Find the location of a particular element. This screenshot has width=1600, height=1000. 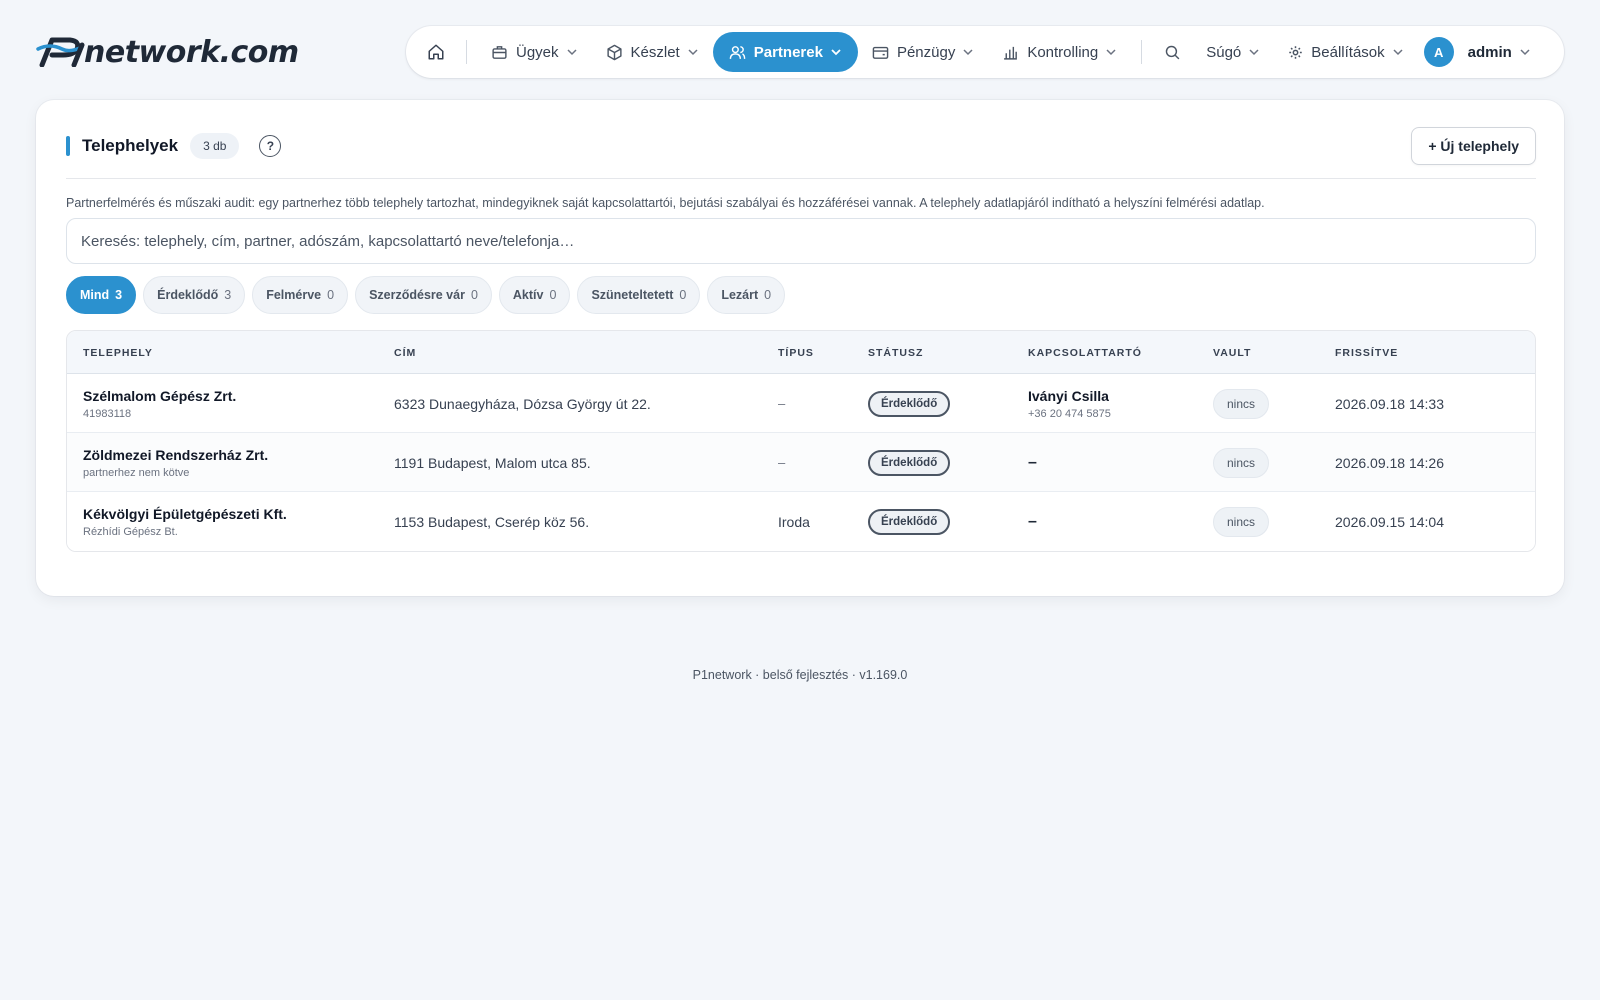

nav-item-label: Készlet is located at coordinates (655, 52).